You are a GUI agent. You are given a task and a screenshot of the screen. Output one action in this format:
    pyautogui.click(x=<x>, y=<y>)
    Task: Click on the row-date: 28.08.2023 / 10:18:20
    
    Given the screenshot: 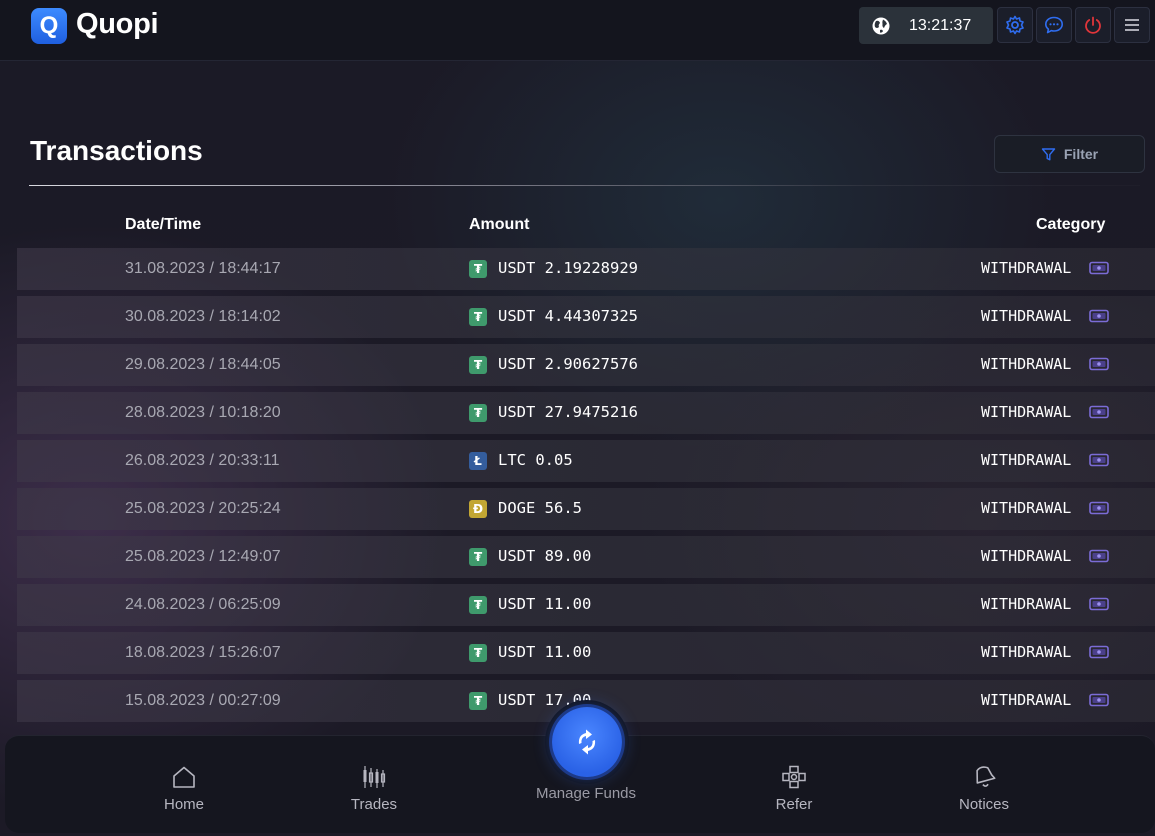 What is the action you would take?
    pyautogui.click(x=203, y=412)
    